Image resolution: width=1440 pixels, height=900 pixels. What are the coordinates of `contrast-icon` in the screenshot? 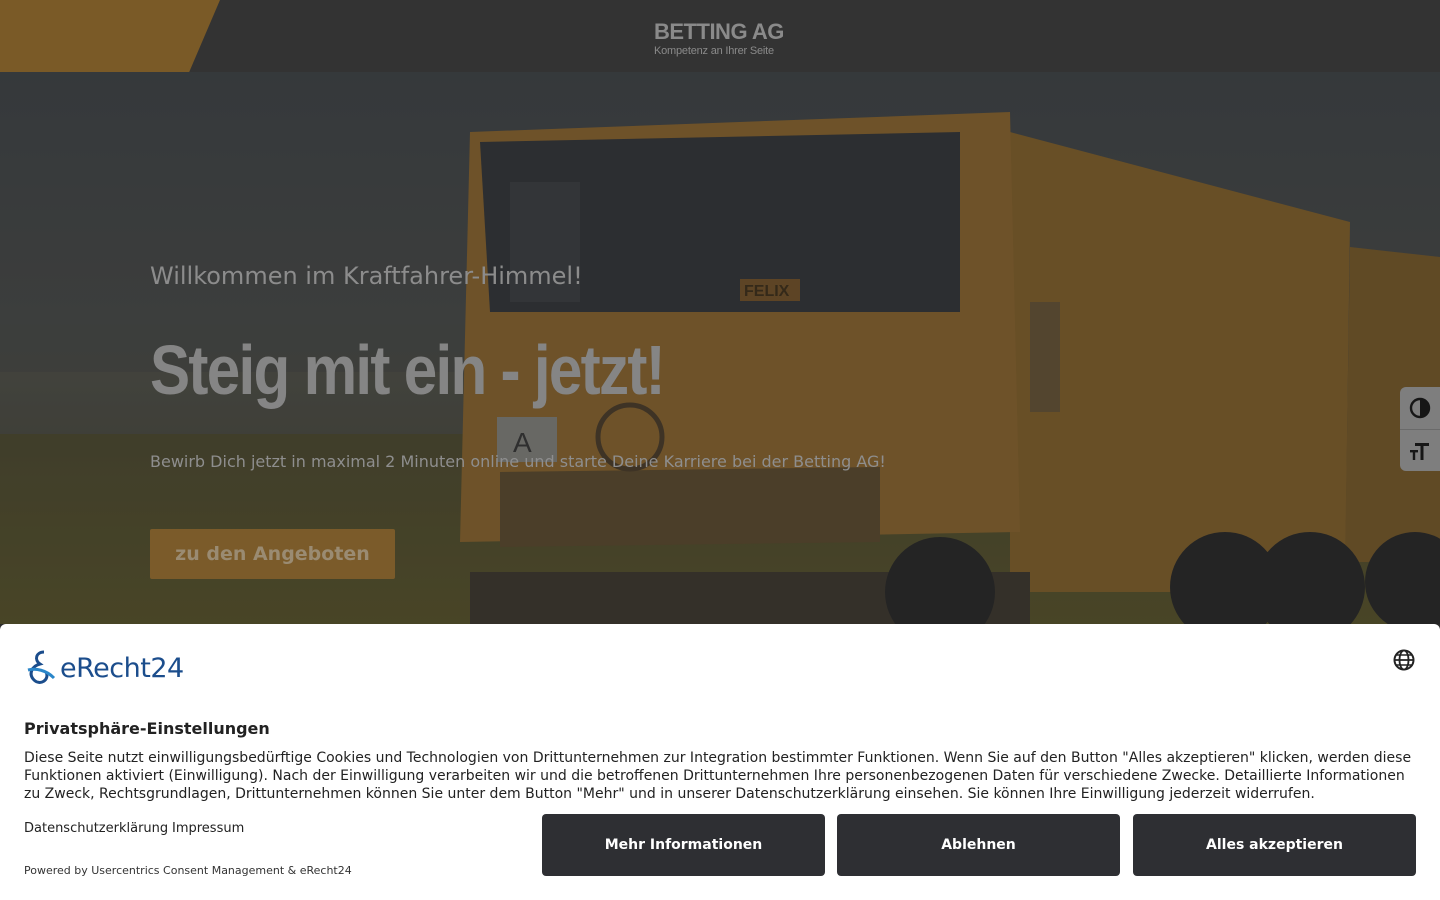 It's located at (1420, 408).